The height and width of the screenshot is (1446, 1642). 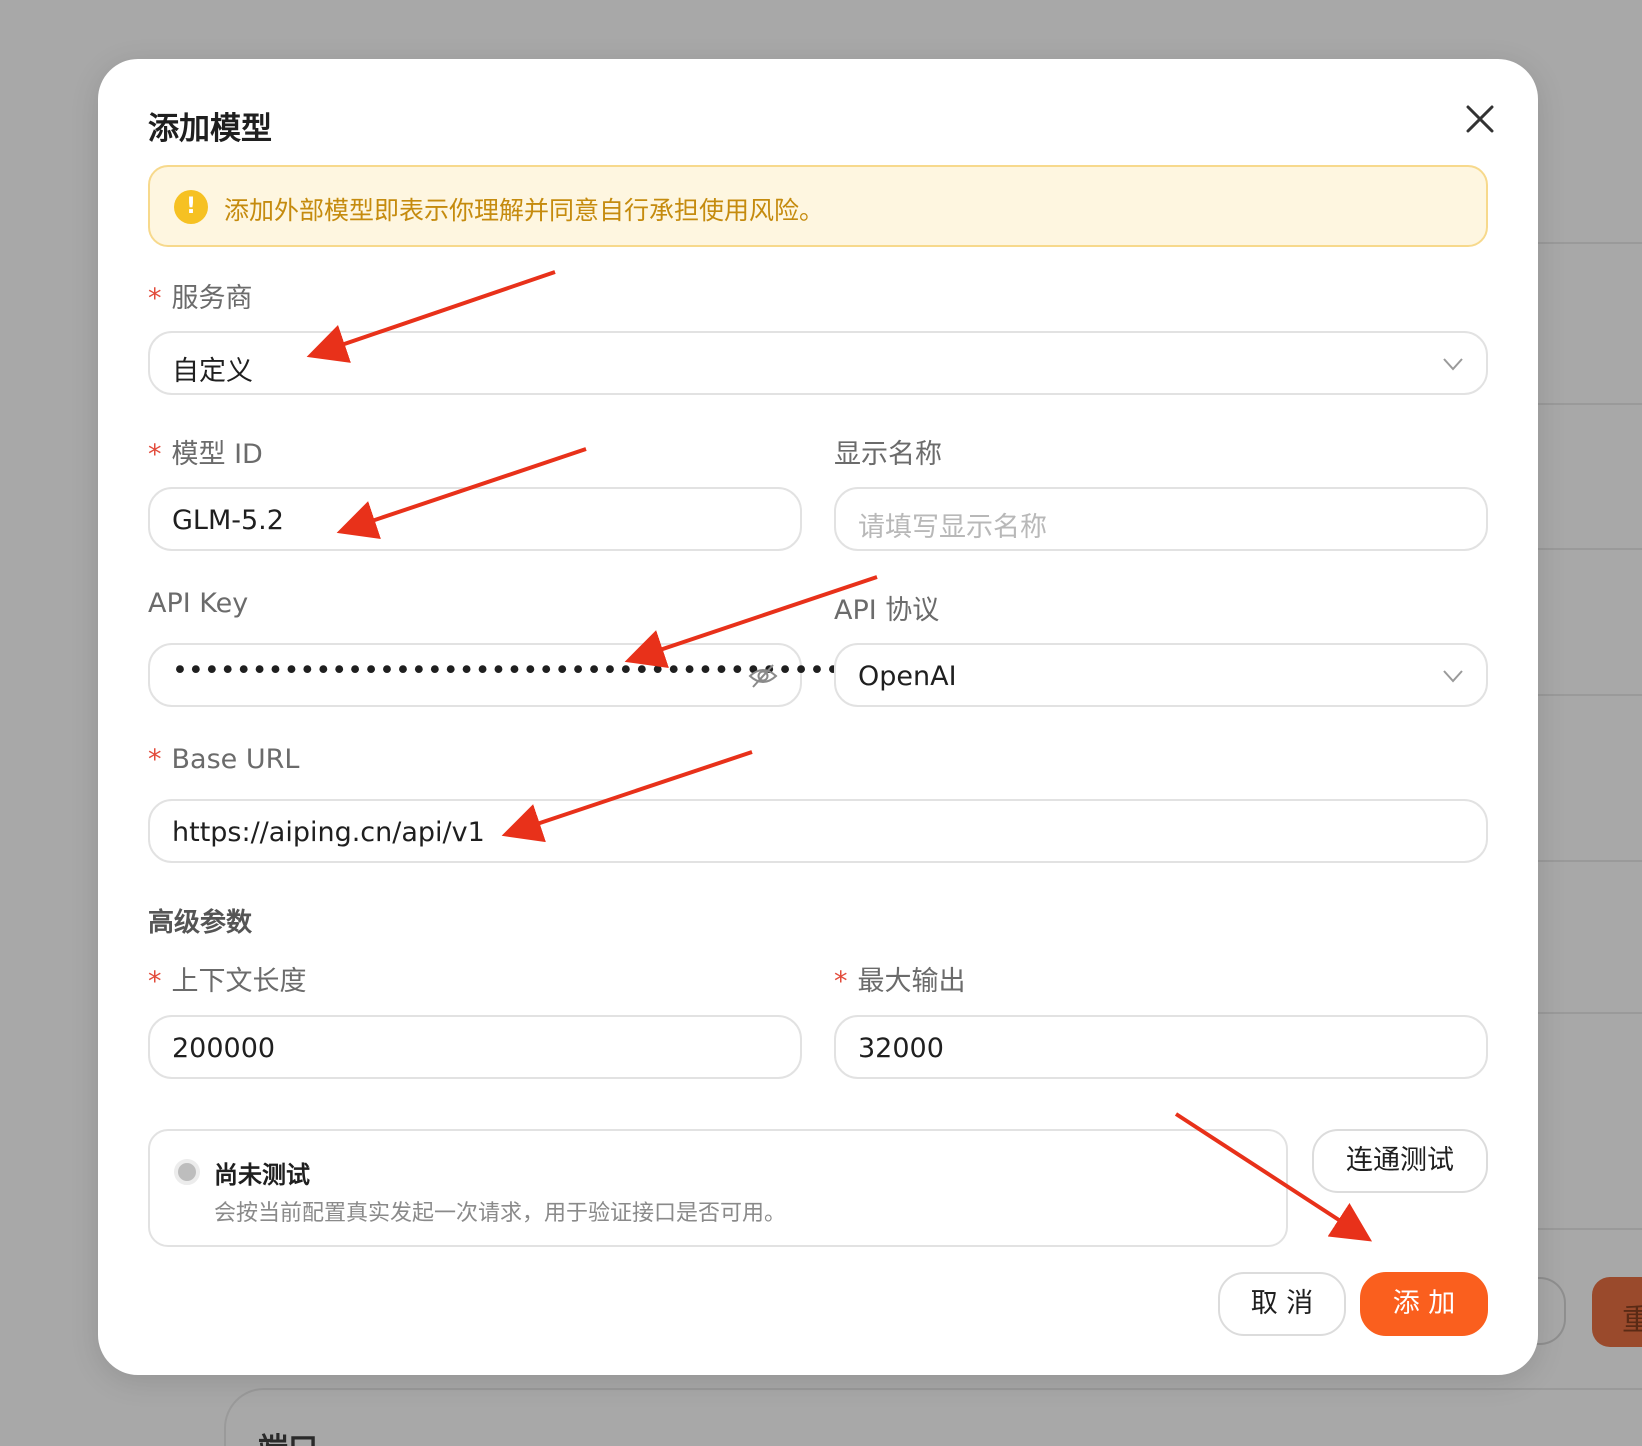 I want to click on max-output-label: * 最大输出, so click(x=900, y=981).